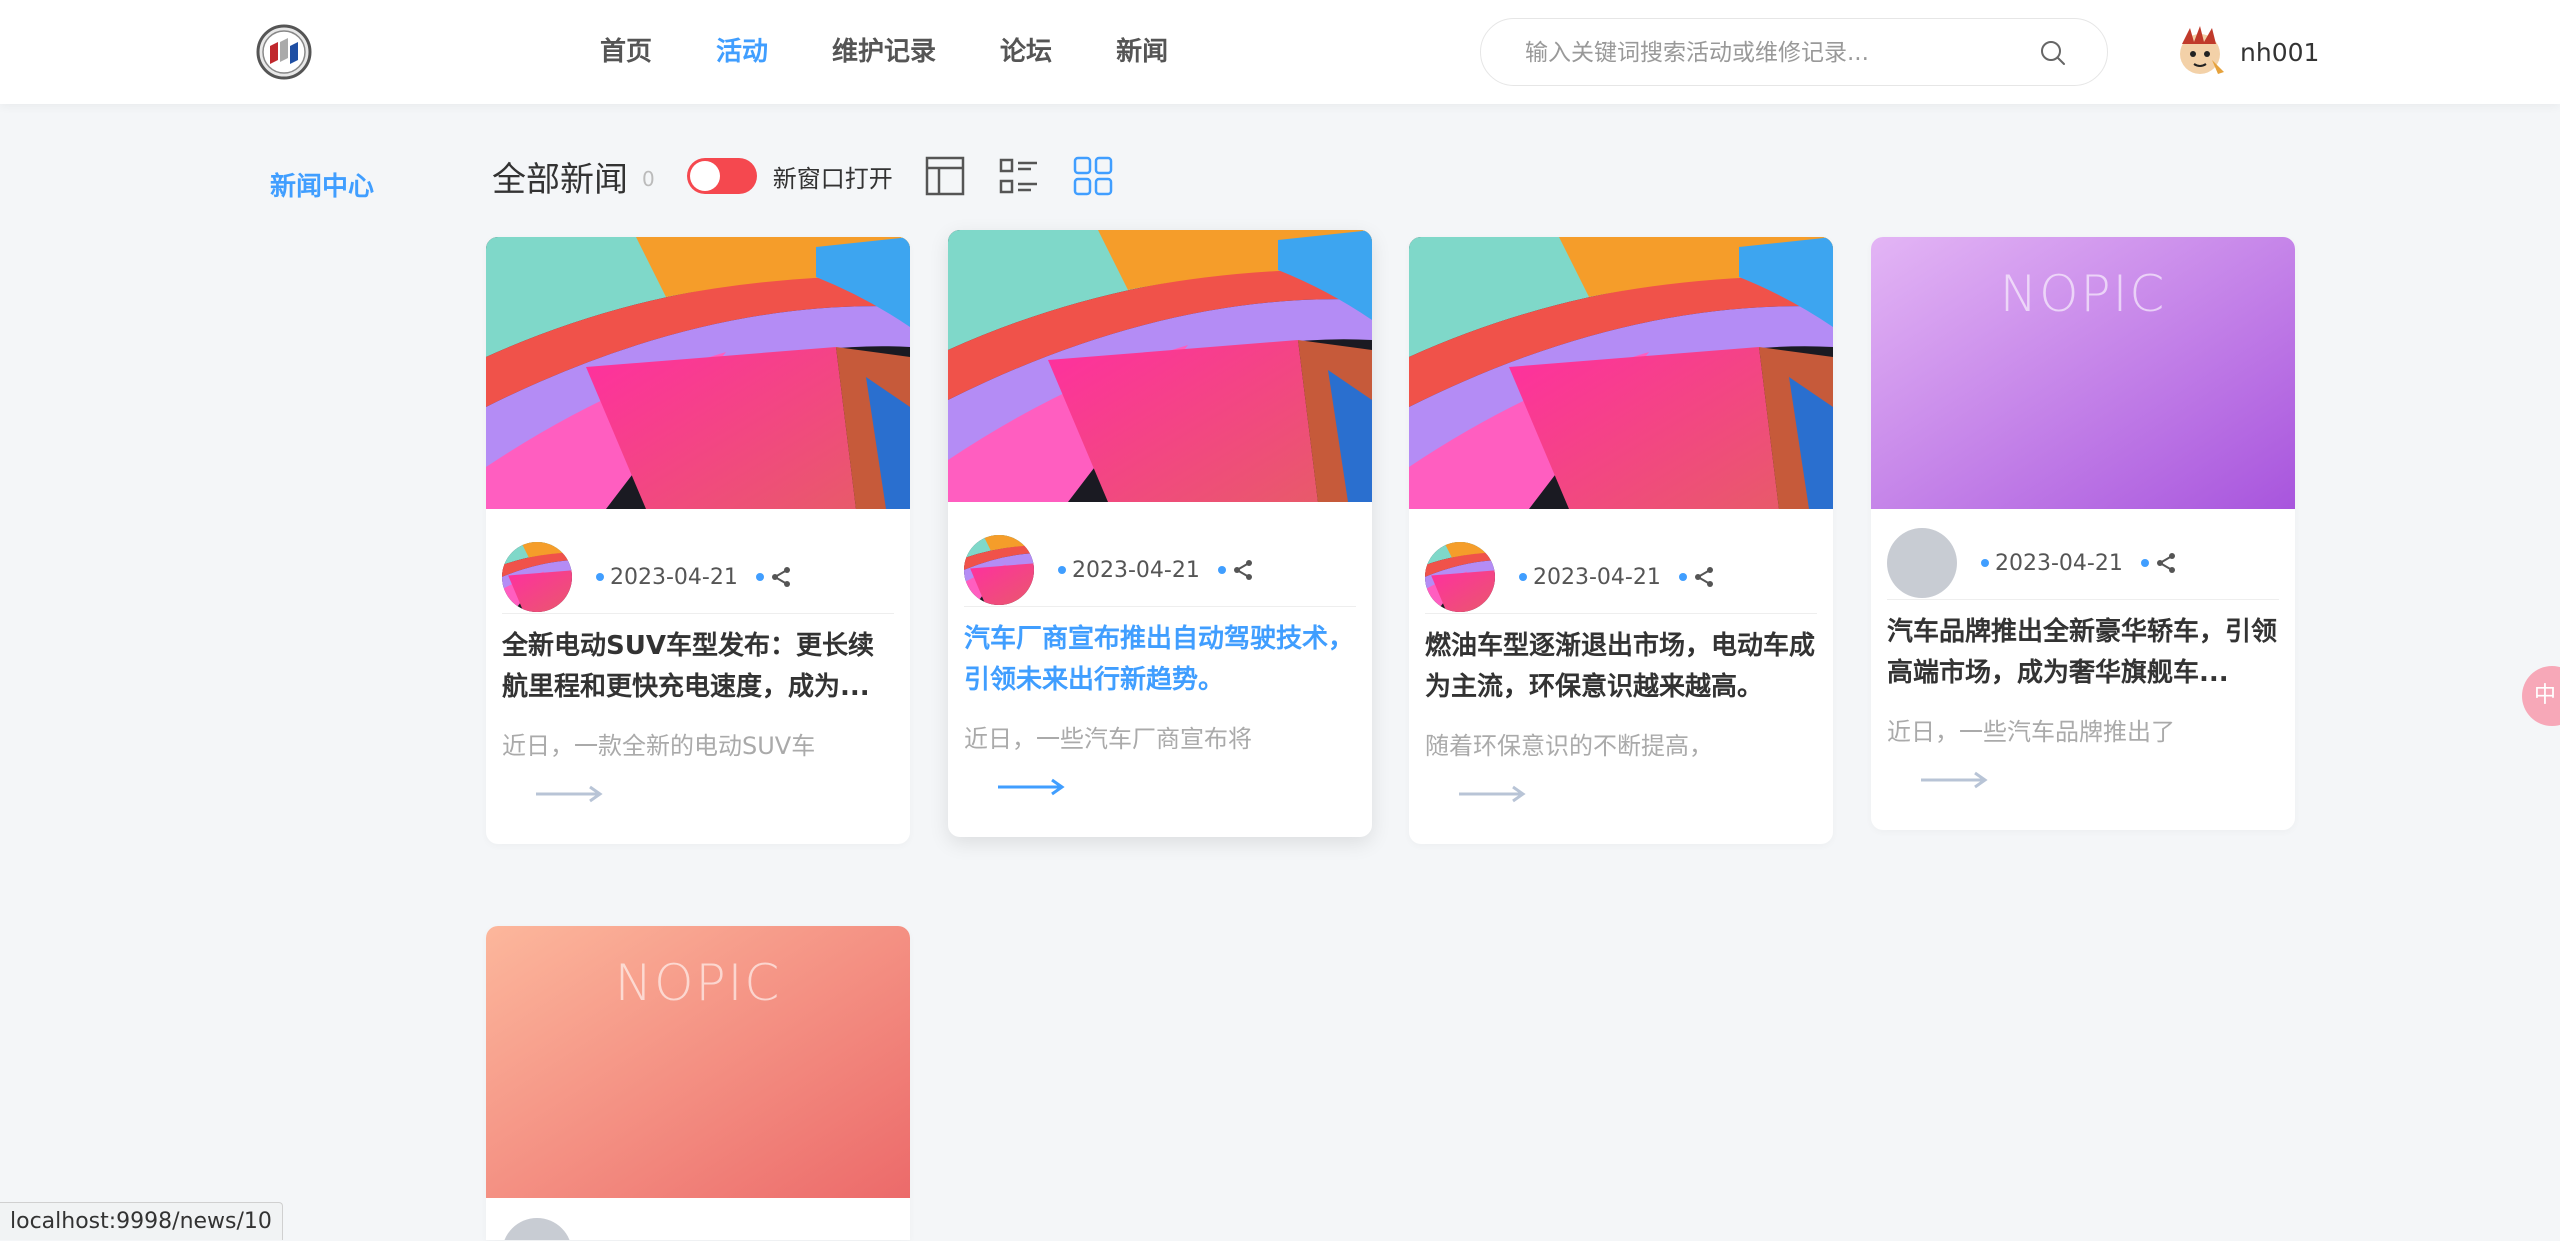 The width and height of the screenshot is (2560, 1241). Describe the element at coordinates (1280, 52) in the screenshot. I see `top-header: 首页 活动 维护记录 论坛 新闻 nh001` at that location.